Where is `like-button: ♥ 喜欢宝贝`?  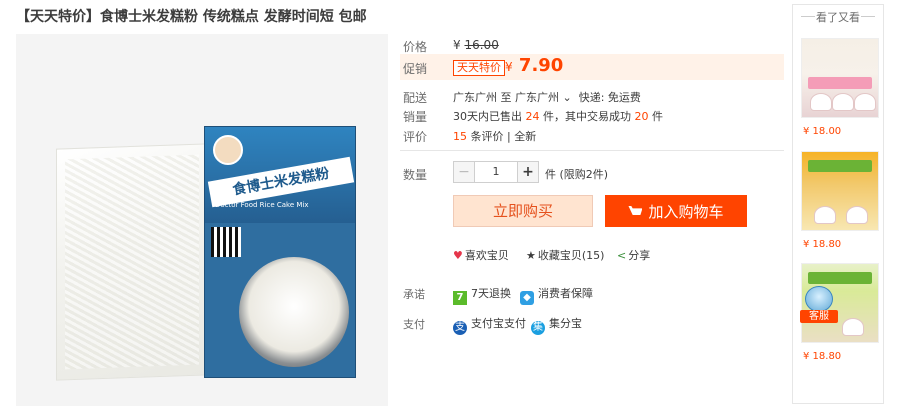 like-button: ♥ 喜欢宝贝 is located at coordinates (481, 255).